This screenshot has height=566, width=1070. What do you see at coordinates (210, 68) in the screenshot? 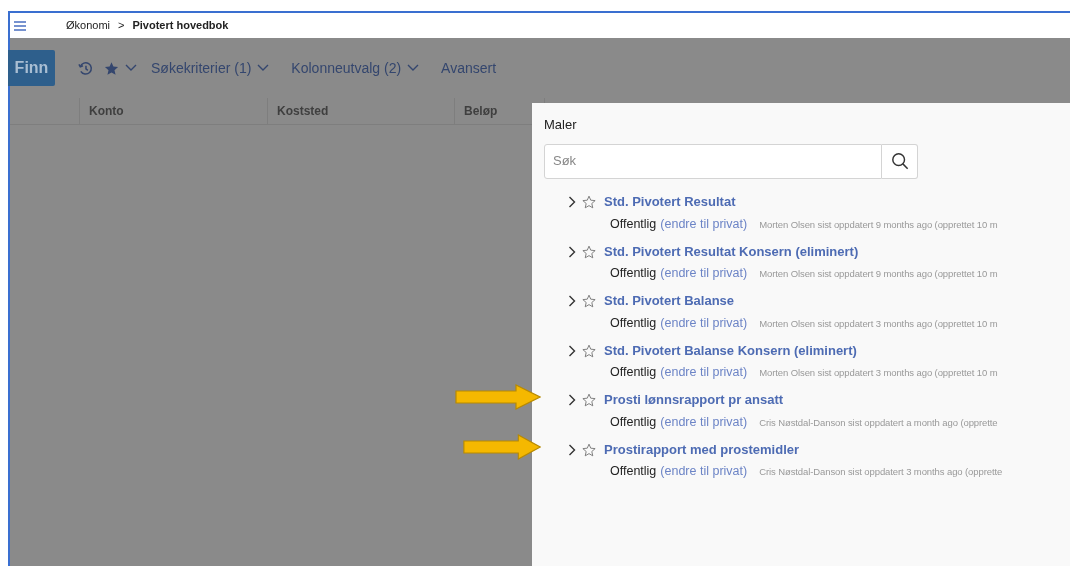
I see `toolbar-menu: Søkekriterier (1)` at bounding box center [210, 68].